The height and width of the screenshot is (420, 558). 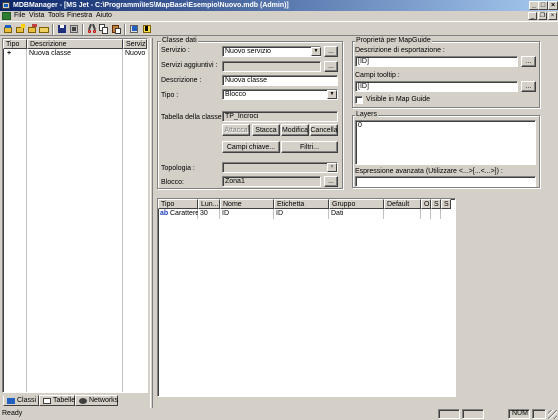 What do you see at coordinates (47, 401) in the screenshot?
I see `table-icon` at bounding box center [47, 401].